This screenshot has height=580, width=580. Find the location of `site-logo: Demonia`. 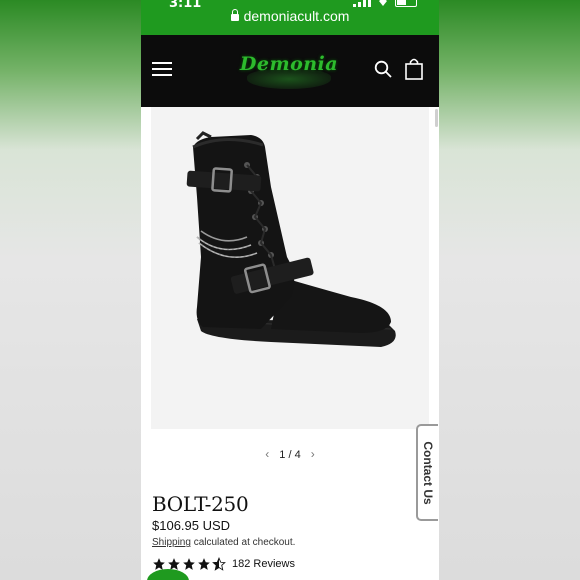

site-logo: Demonia is located at coordinates (289, 71).